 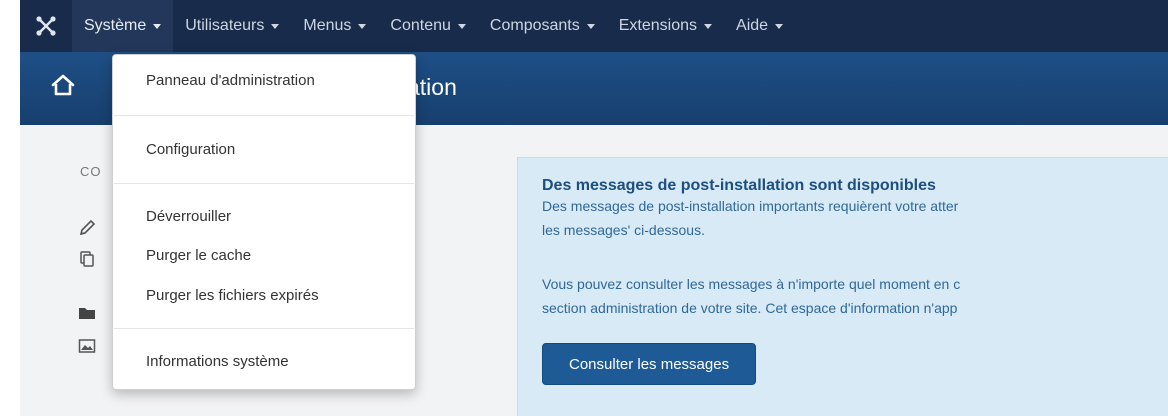 What do you see at coordinates (334, 26) in the screenshot?
I see `nav-menus: Menus` at bounding box center [334, 26].